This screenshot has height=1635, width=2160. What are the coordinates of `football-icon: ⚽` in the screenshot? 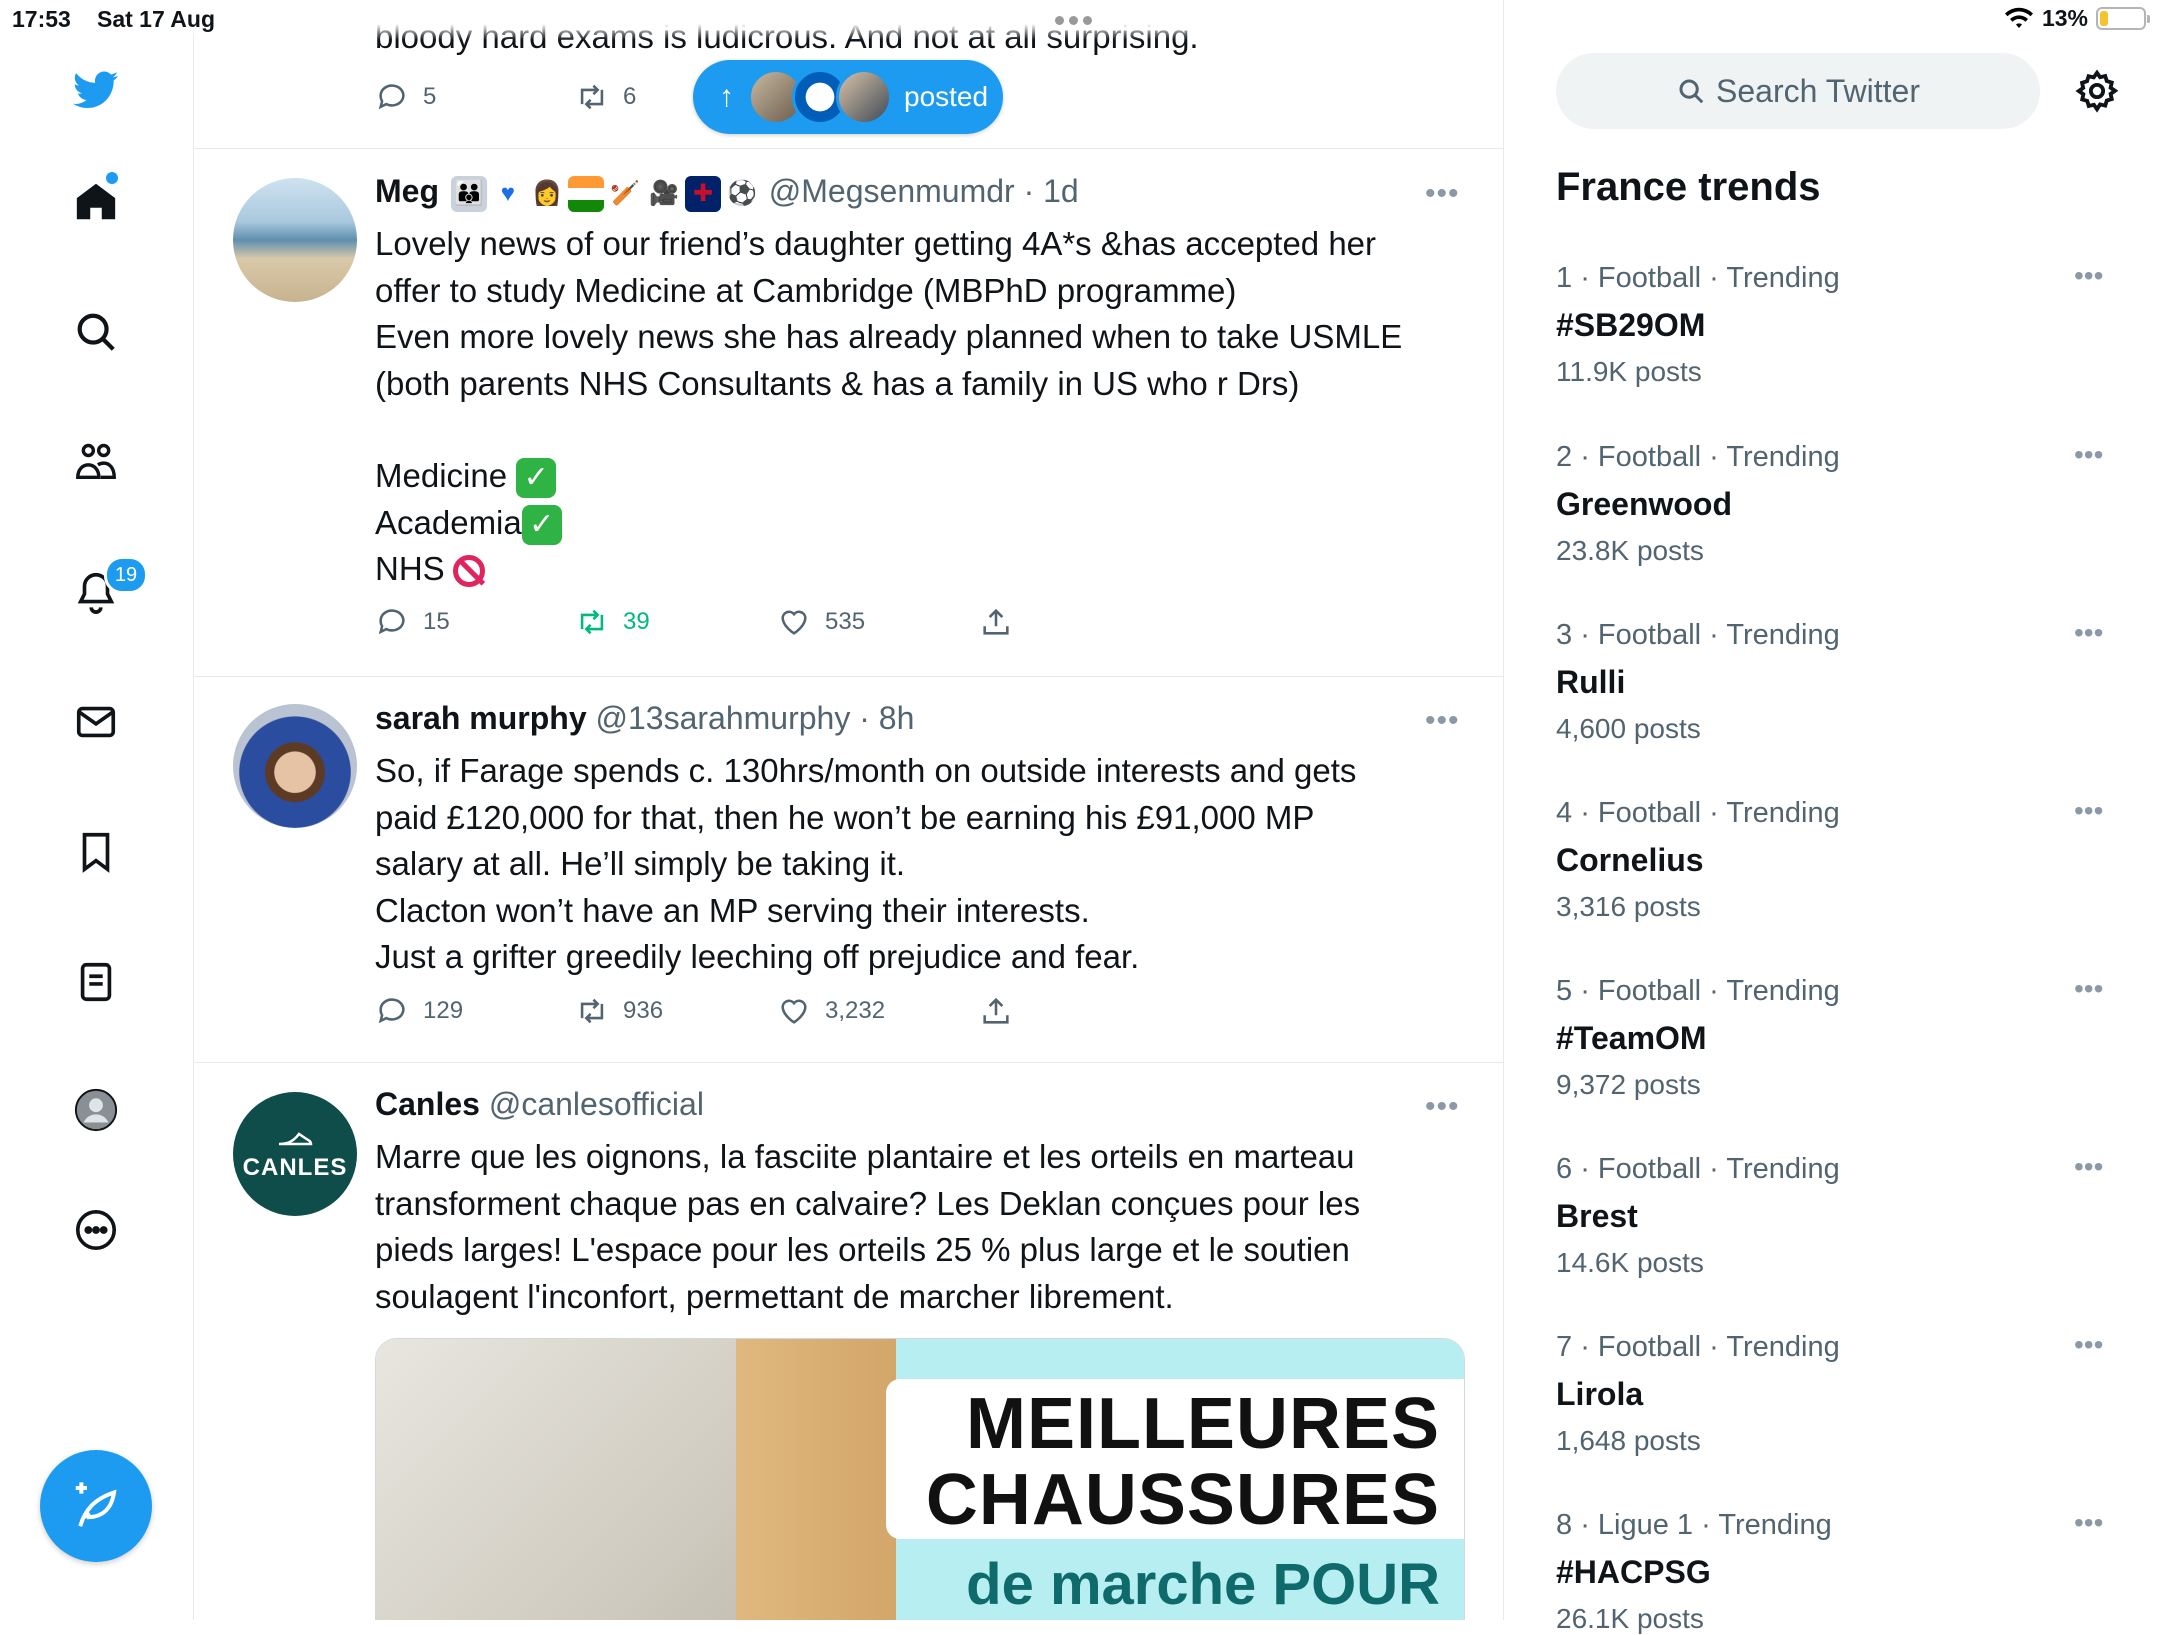 It's located at (741, 193).